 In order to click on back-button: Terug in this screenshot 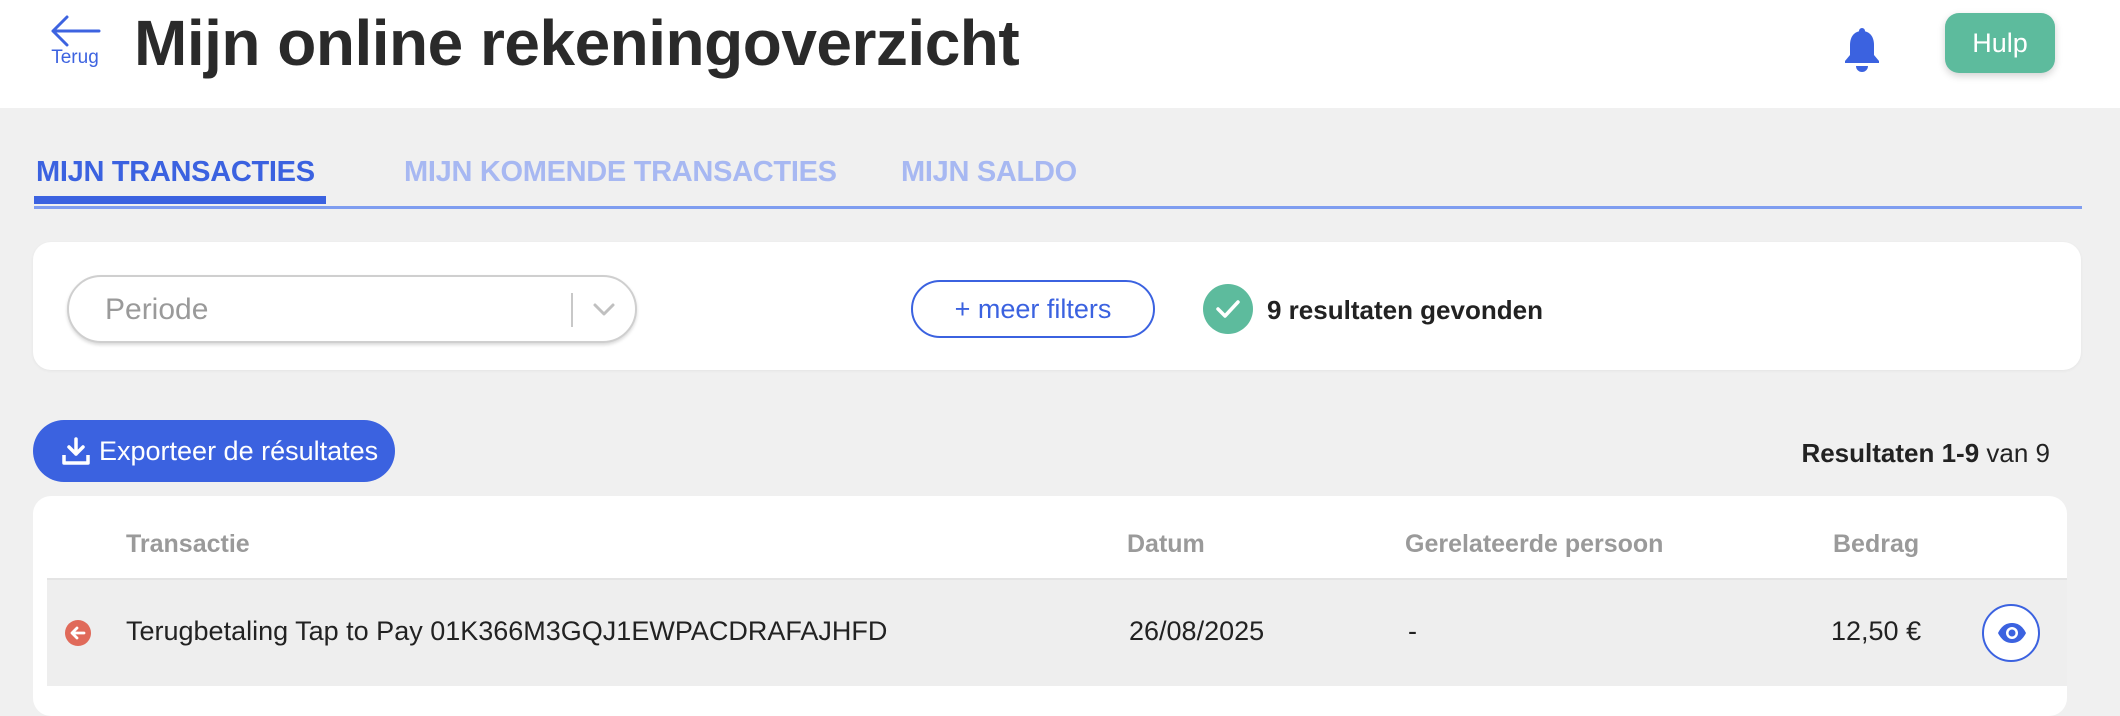, I will do `click(75, 47)`.